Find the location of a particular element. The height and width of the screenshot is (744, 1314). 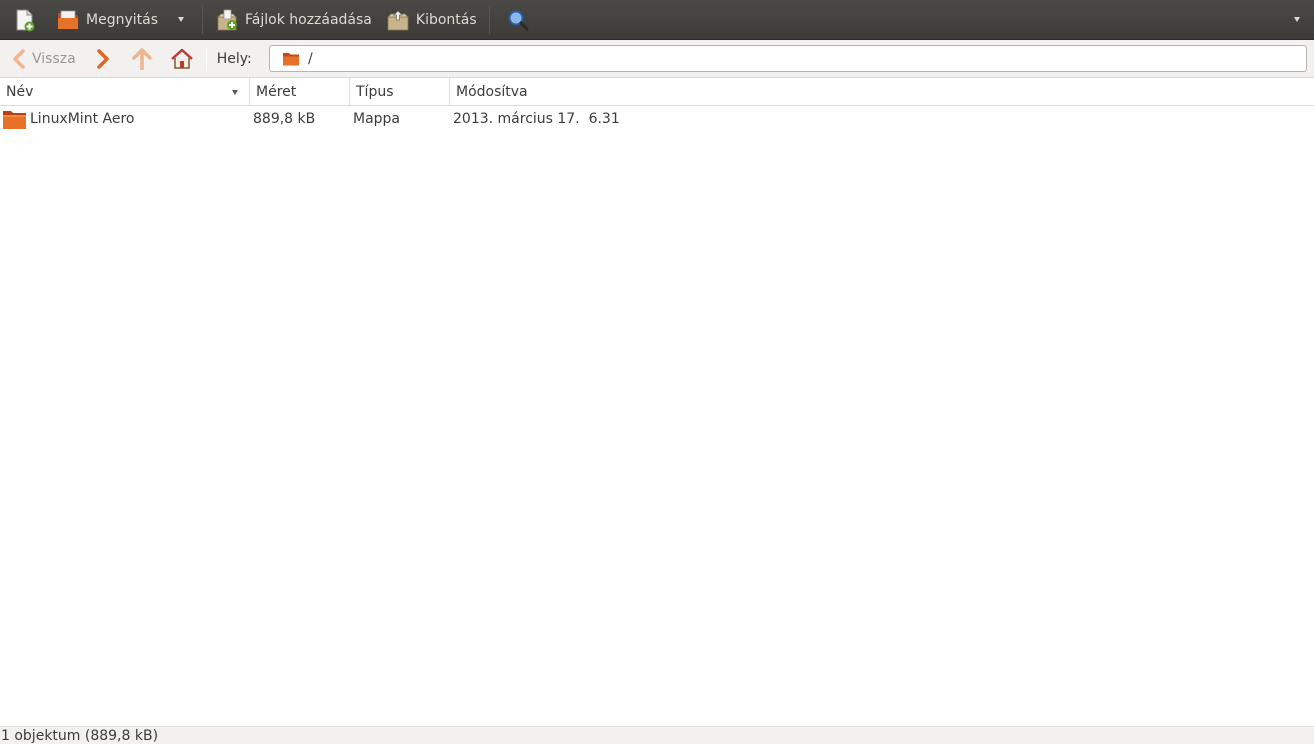

open-recent-dropdown is located at coordinates (181, 20).